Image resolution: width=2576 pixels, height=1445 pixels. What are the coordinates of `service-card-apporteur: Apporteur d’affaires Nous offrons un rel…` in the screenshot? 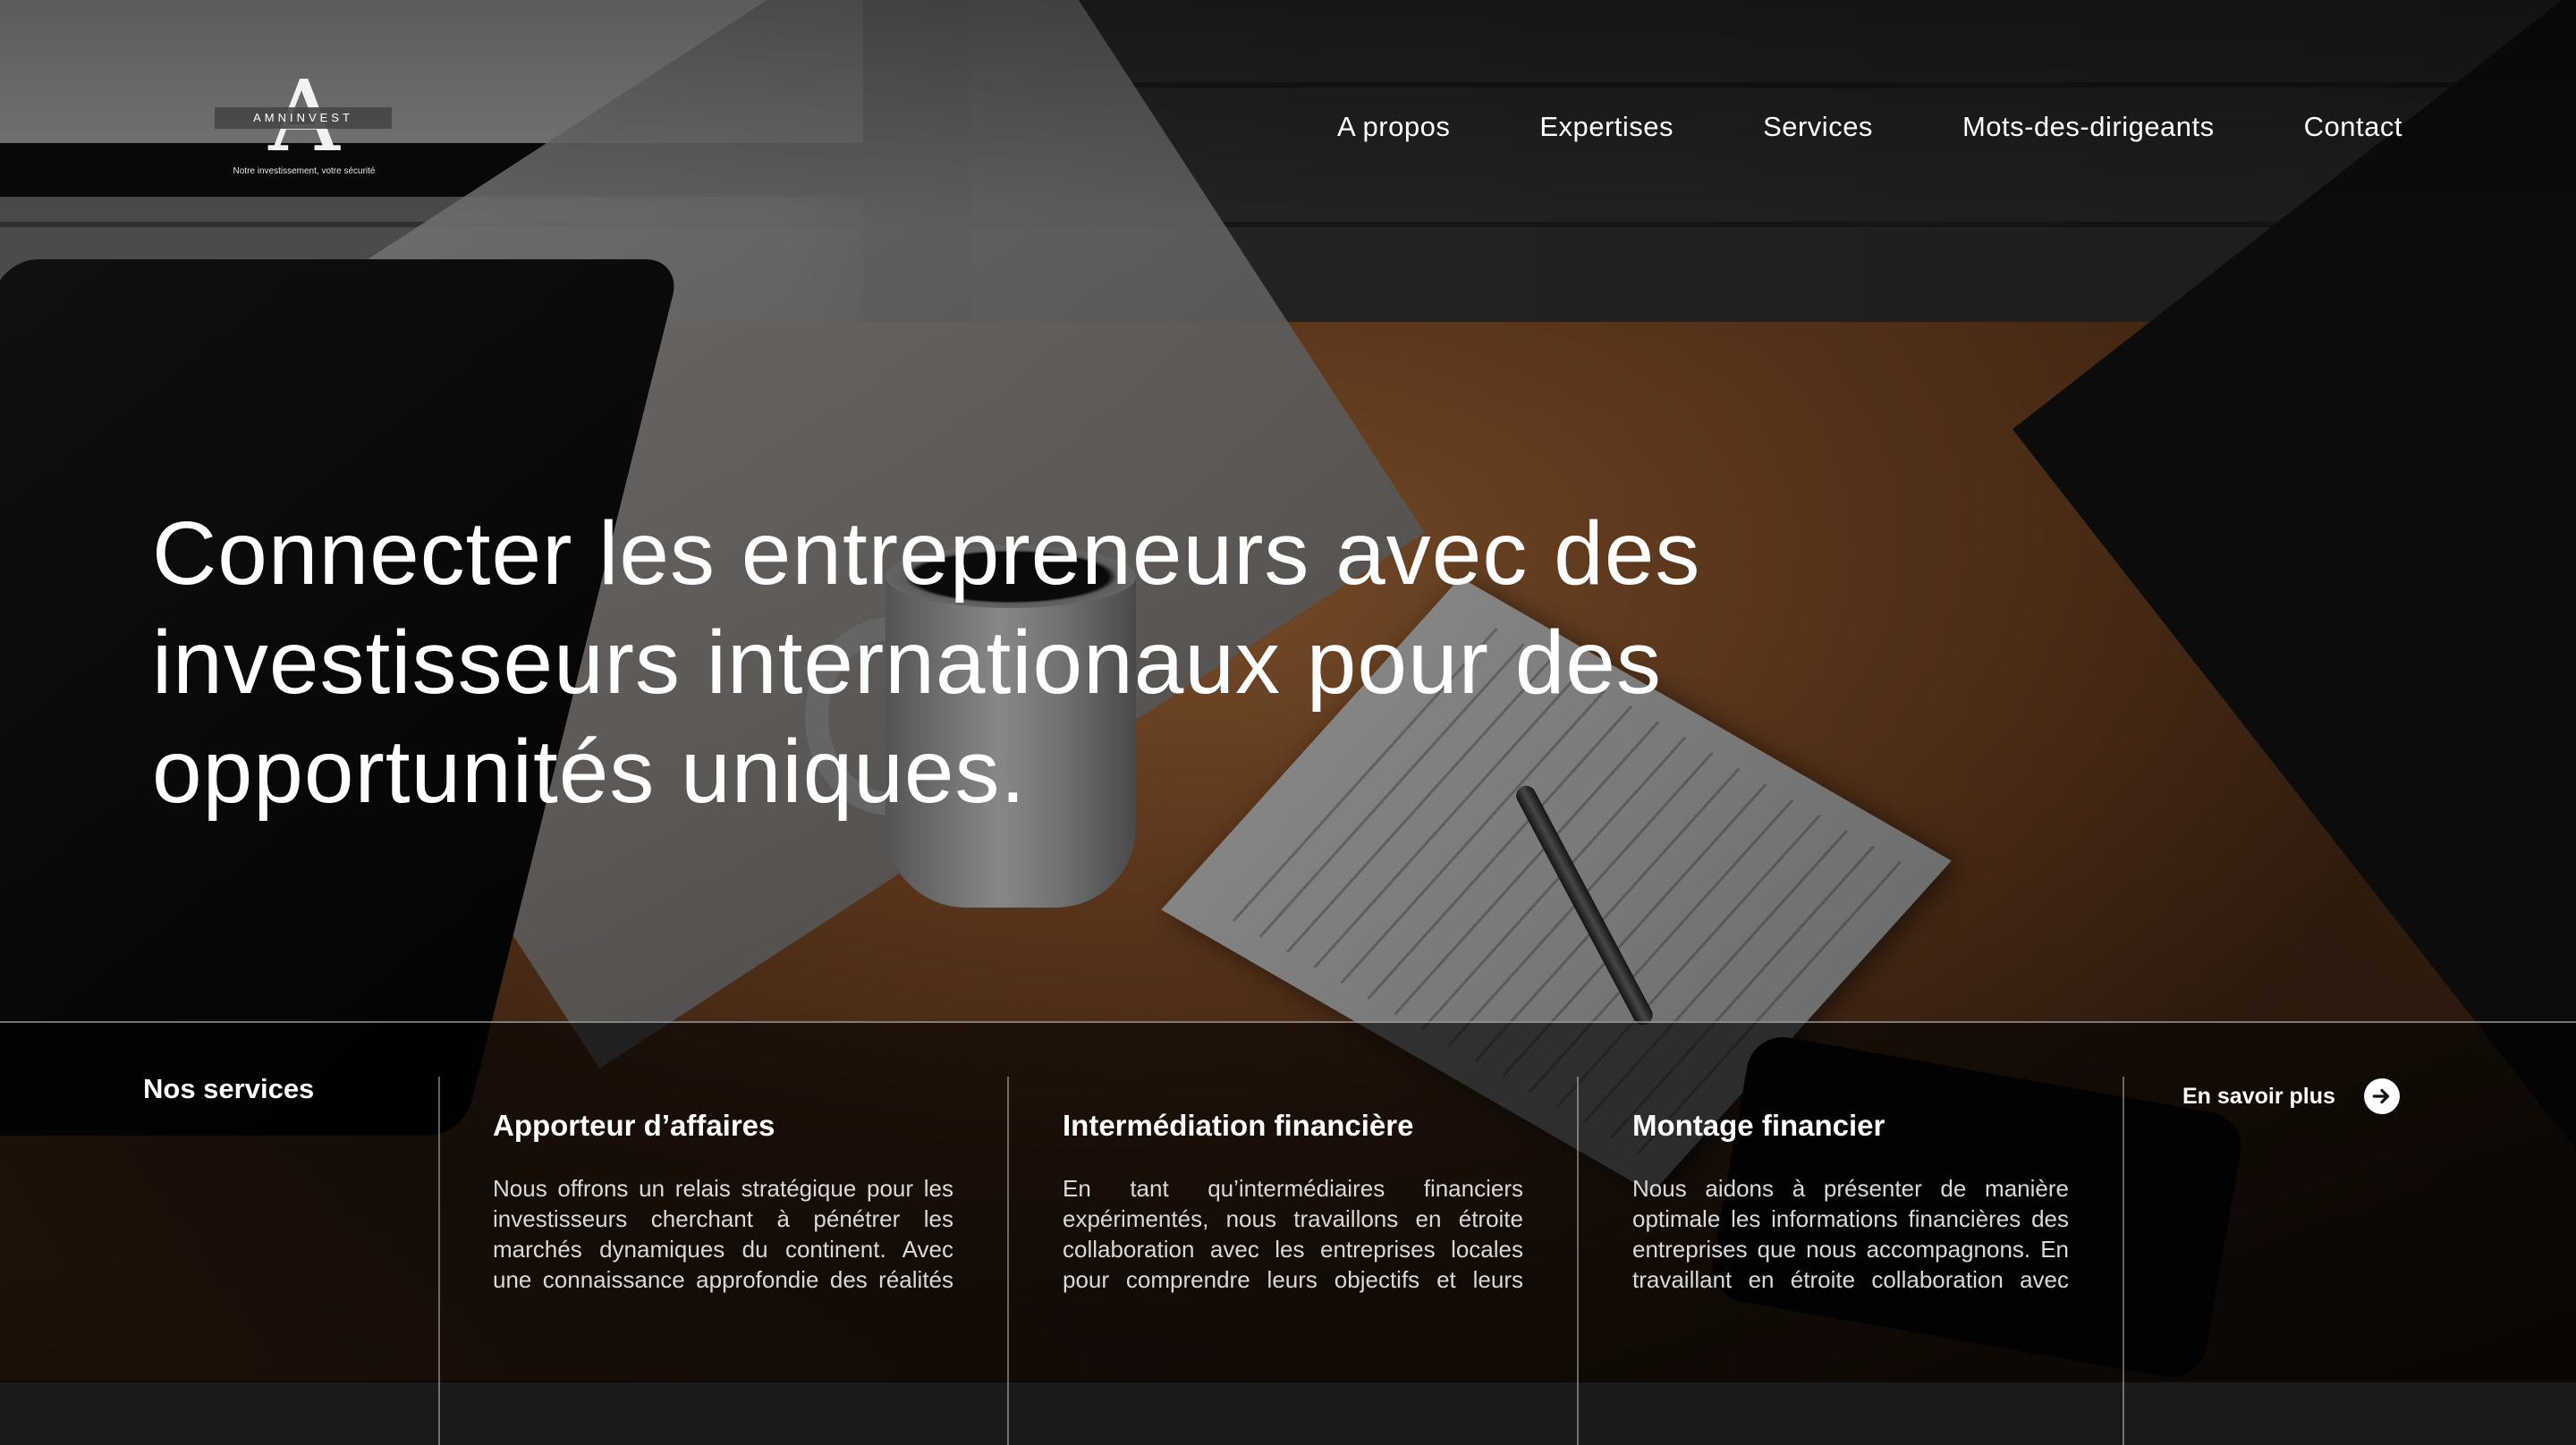 It's located at (723, 1202).